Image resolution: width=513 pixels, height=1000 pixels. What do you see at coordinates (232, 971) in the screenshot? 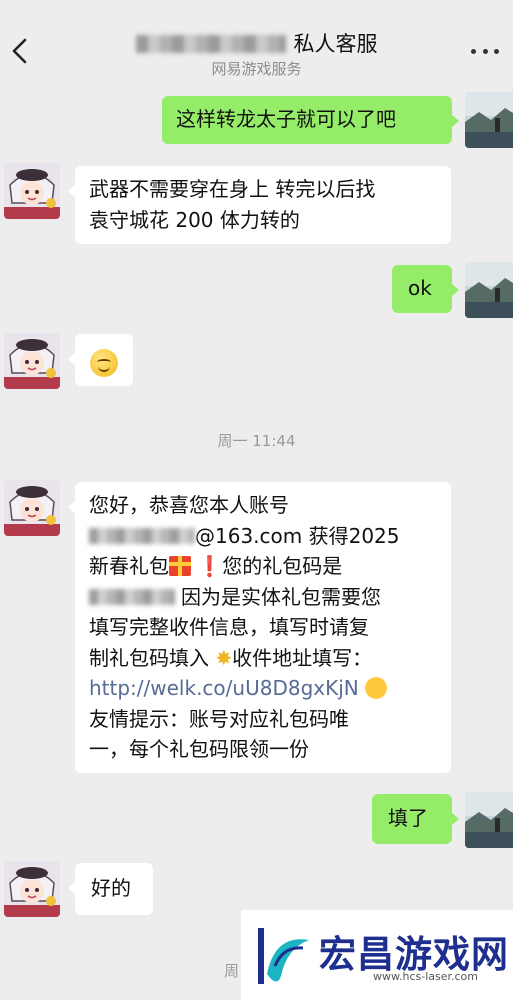
I see `message-timestamp: 周` at bounding box center [232, 971].